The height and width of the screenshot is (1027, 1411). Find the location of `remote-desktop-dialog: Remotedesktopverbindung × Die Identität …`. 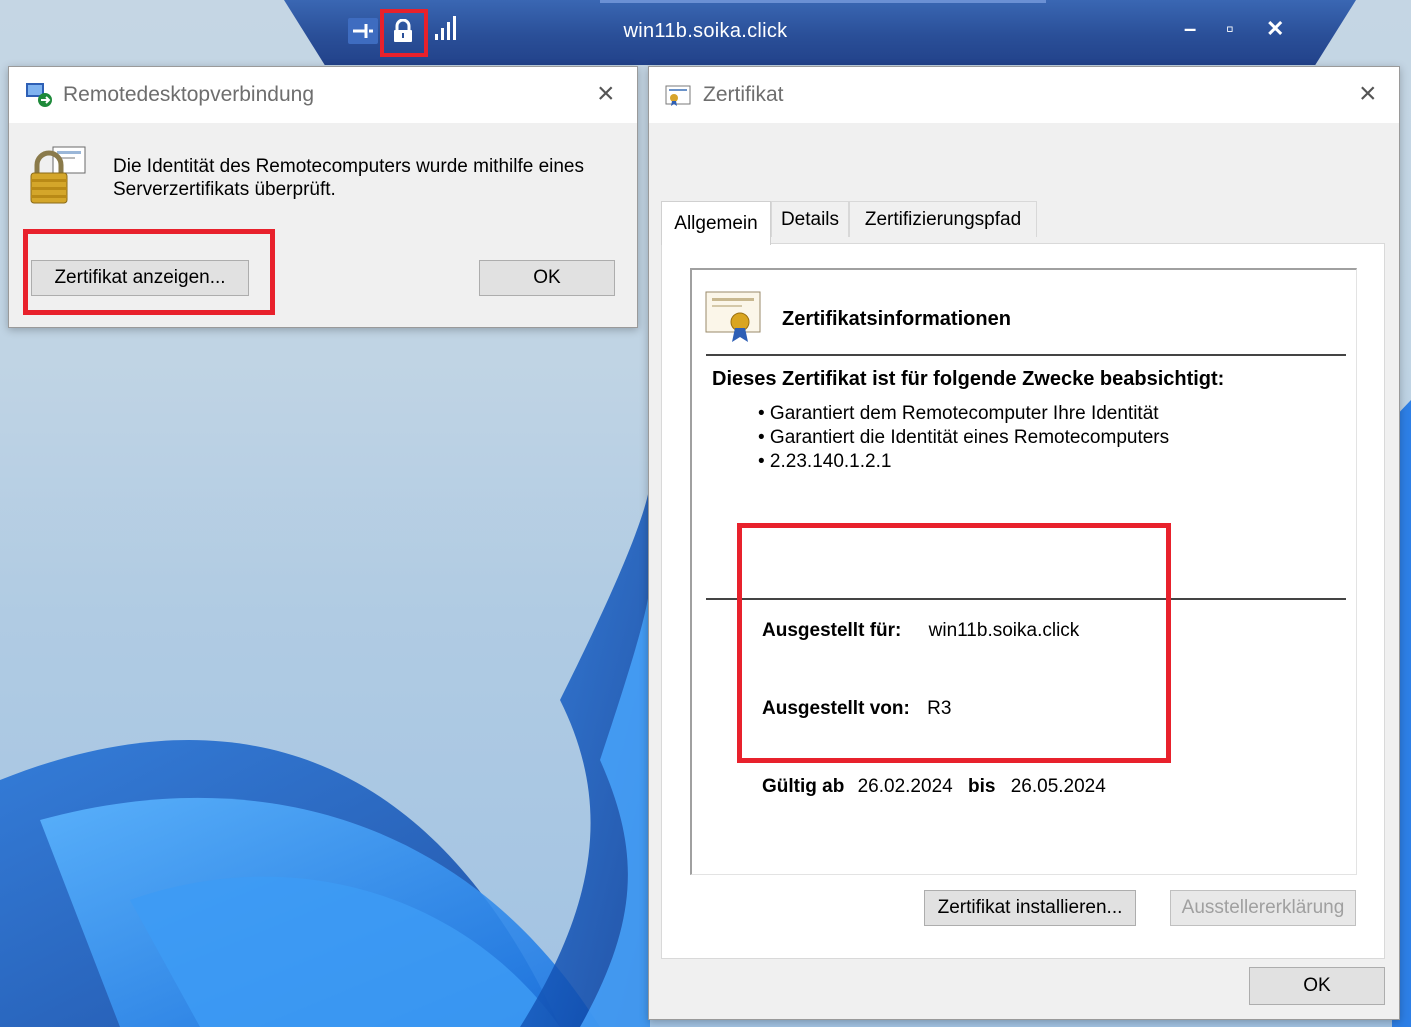

remote-desktop-dialog: Remotedesktopverbindung × Die Identität … is located at coordinates (323, 197).